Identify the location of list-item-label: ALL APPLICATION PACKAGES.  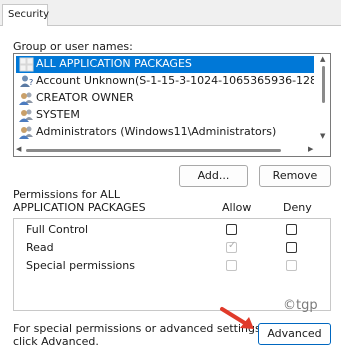
(114, 63).